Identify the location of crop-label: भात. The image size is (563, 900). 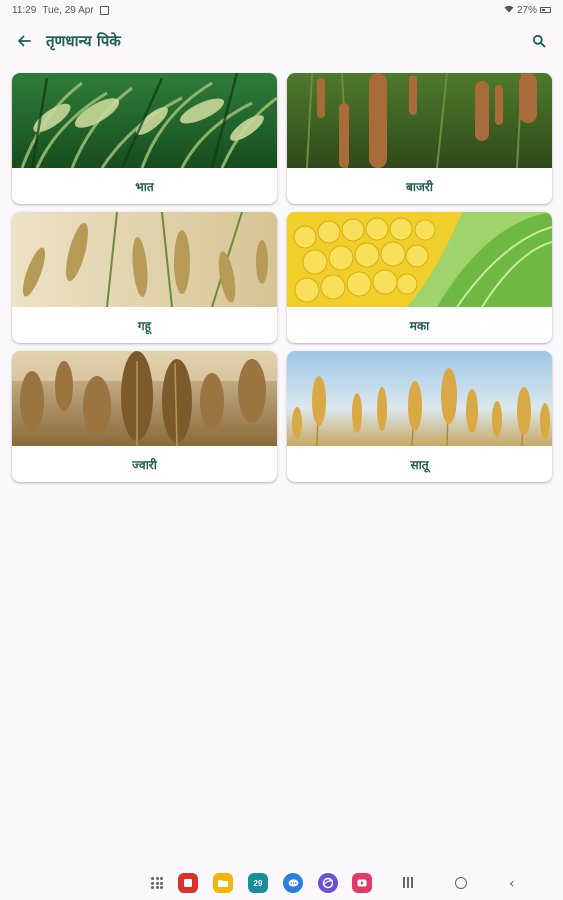
(144, 186).